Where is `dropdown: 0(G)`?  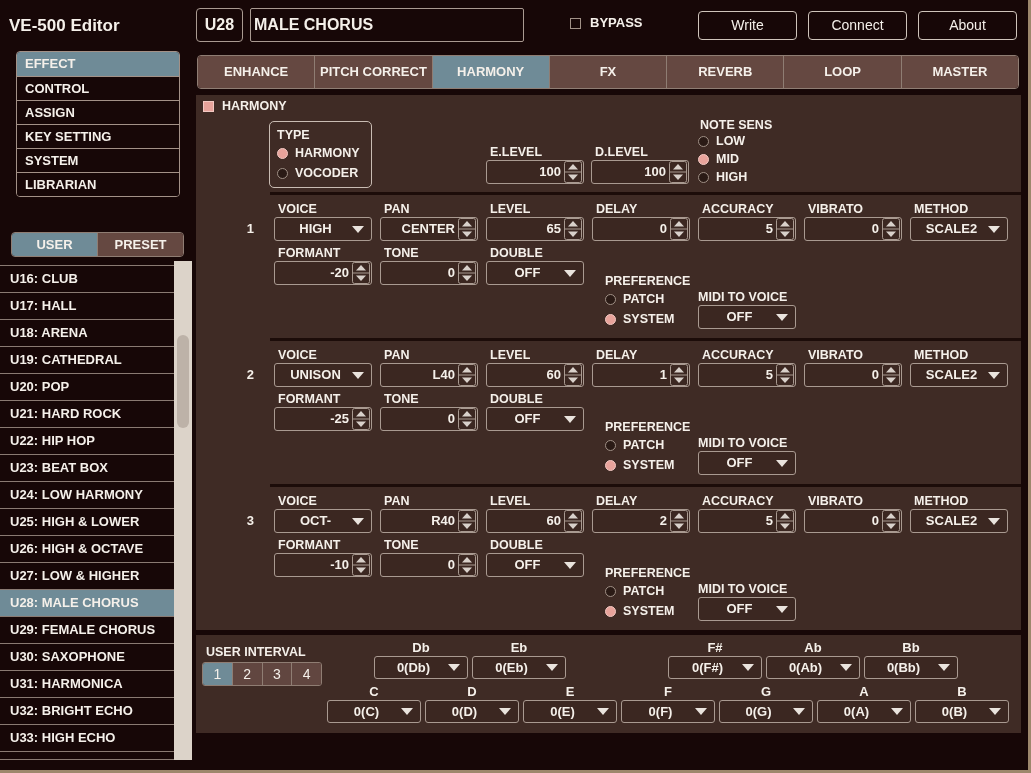 dropdown: 0(G) is located at coordinates (766, 711).